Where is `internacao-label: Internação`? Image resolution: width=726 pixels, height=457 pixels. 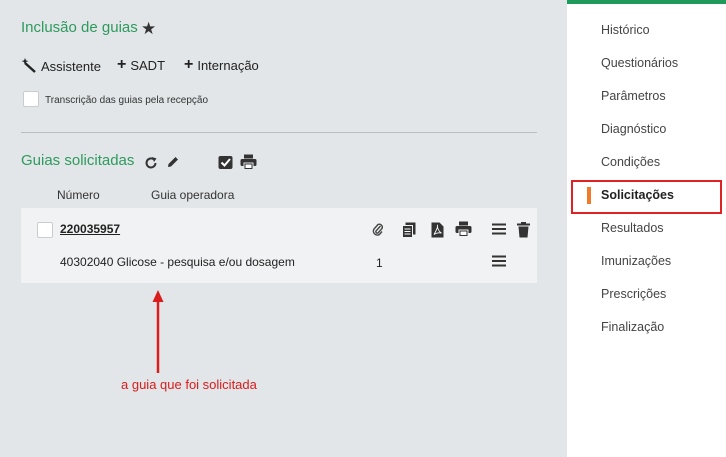 internacao-label: Internação is located at coordinates (228, 65).